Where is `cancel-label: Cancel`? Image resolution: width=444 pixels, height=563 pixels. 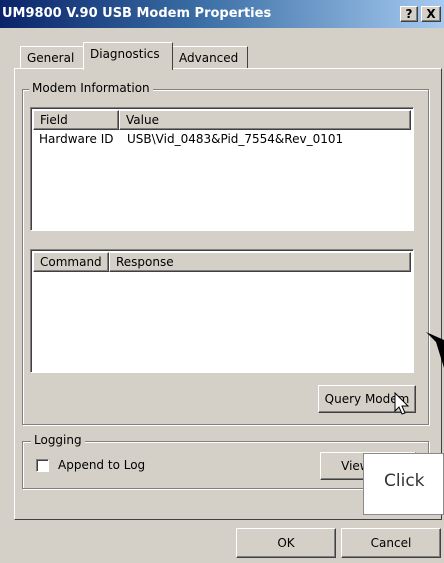 cancel-label: Cancel is located at coordinates (391, 543).